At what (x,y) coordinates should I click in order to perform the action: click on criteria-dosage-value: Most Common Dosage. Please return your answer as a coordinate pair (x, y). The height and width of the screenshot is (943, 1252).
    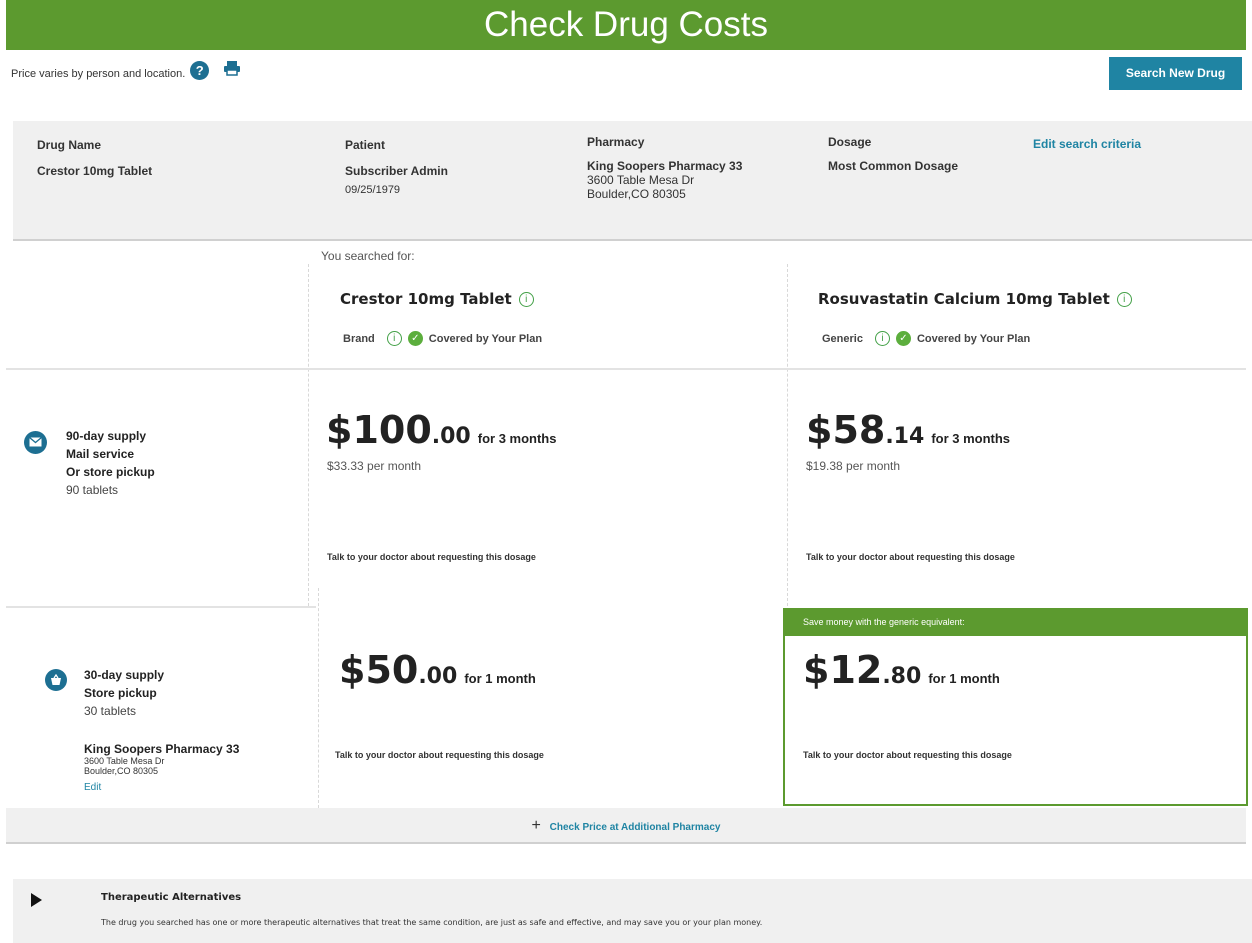
    Looking at the image, I should click on (893, 166).